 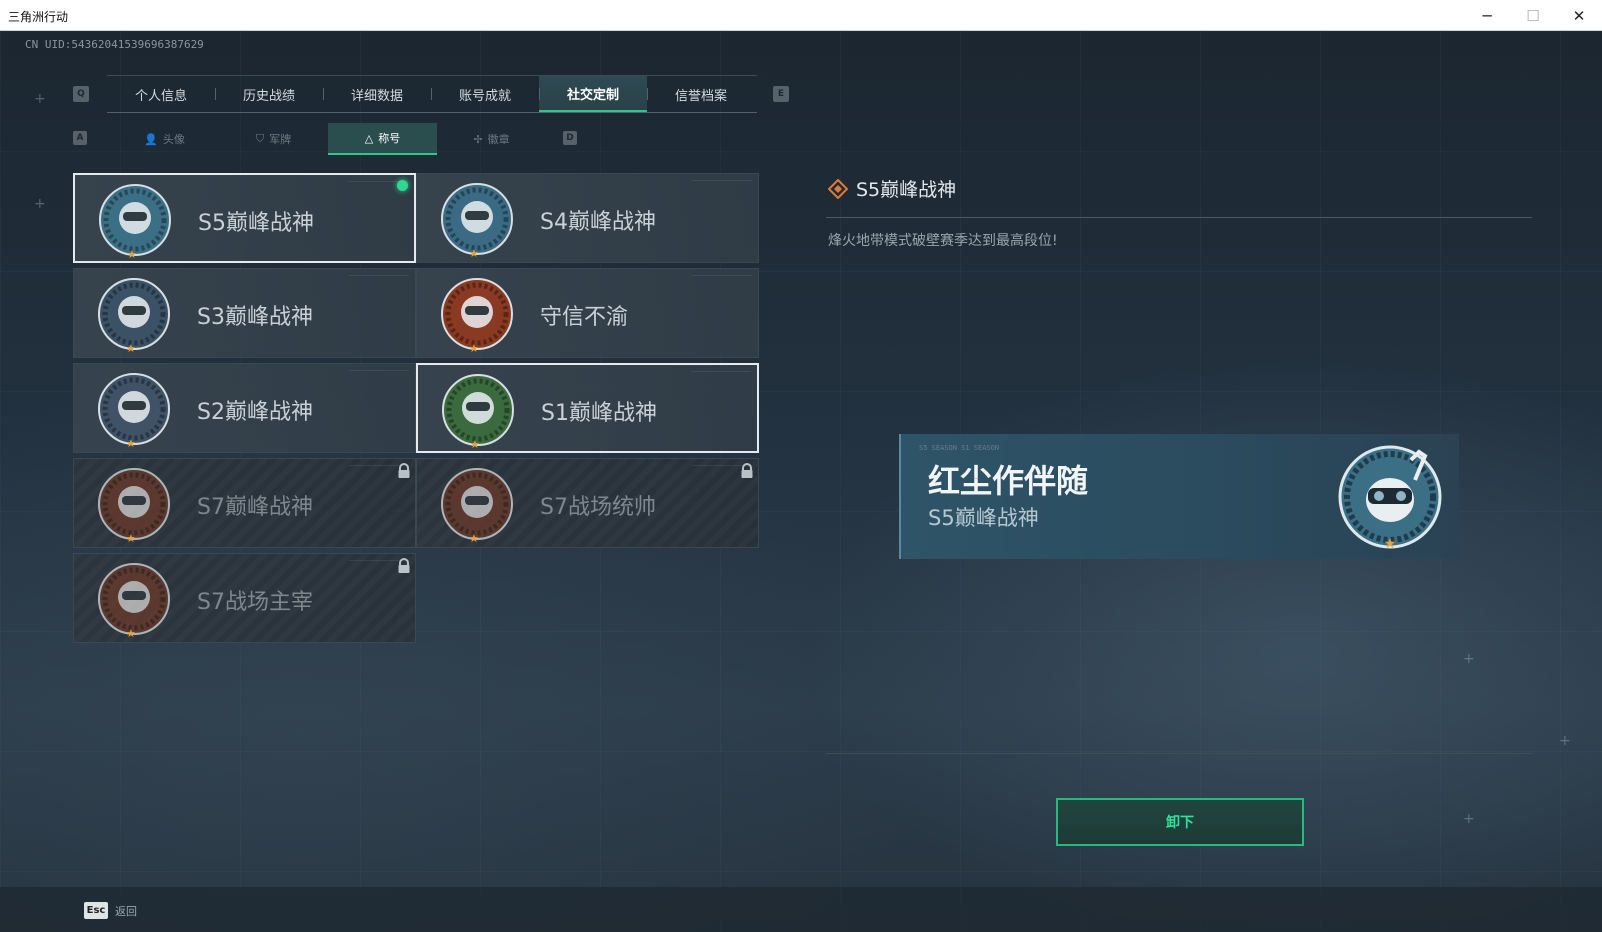 What do you see at coordinates (402, 185) in the screenshot?
I see `equipped-indicator` at bounding box center [402, 185].